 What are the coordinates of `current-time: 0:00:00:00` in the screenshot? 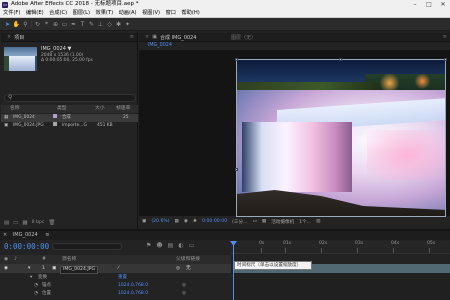 It's located at (214, 221).